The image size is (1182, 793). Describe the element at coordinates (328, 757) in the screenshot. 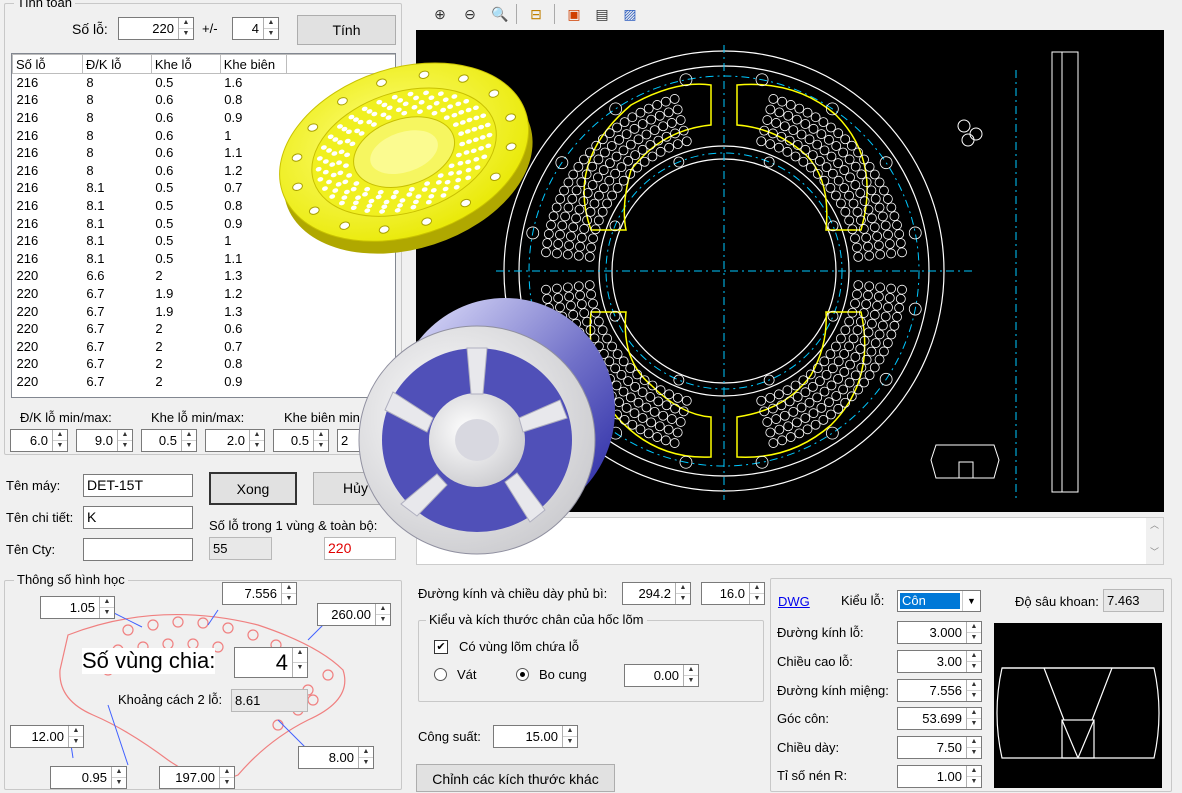

I see `v-8-value: 8.00` at that location.